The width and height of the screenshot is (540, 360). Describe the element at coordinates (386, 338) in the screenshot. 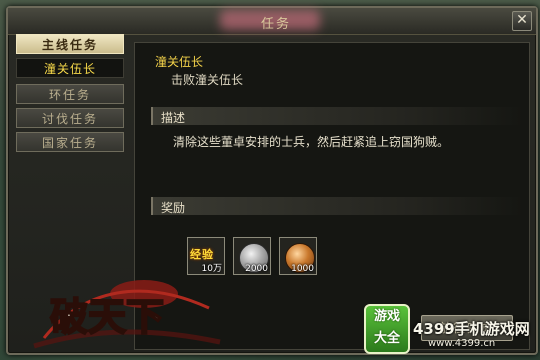

I see `badge-line-2: 大全` at that location.